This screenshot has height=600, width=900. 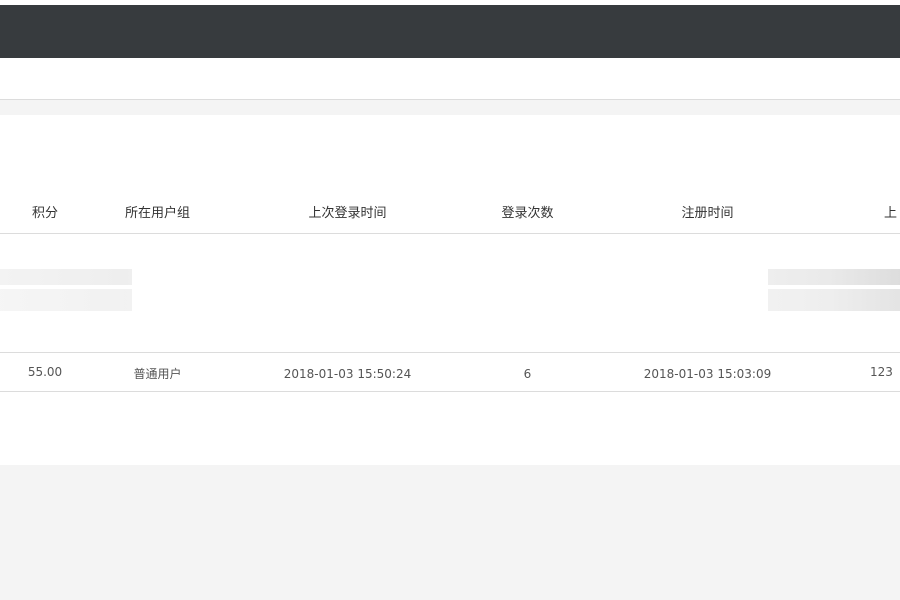 I want to click on toolbar-bar, so click(x=450, y=79).